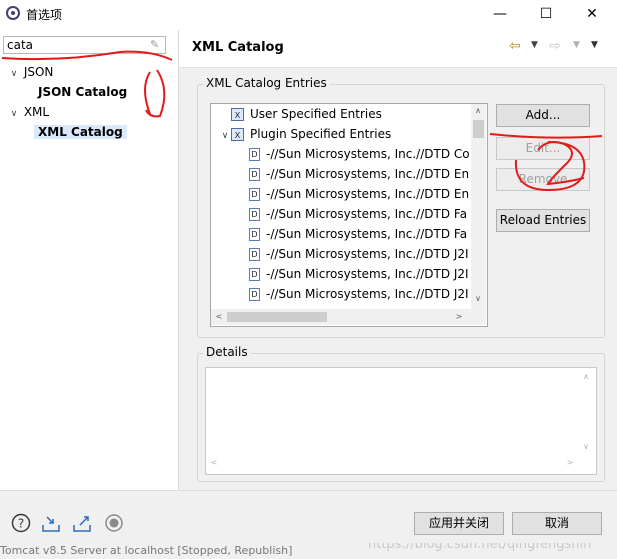 This screenshot has height=559, width=617. What do you see at coordinates (316, 114) in the screenshot?
I see `list-item-label: User Specified Entries` at bounding box center [316, 114].